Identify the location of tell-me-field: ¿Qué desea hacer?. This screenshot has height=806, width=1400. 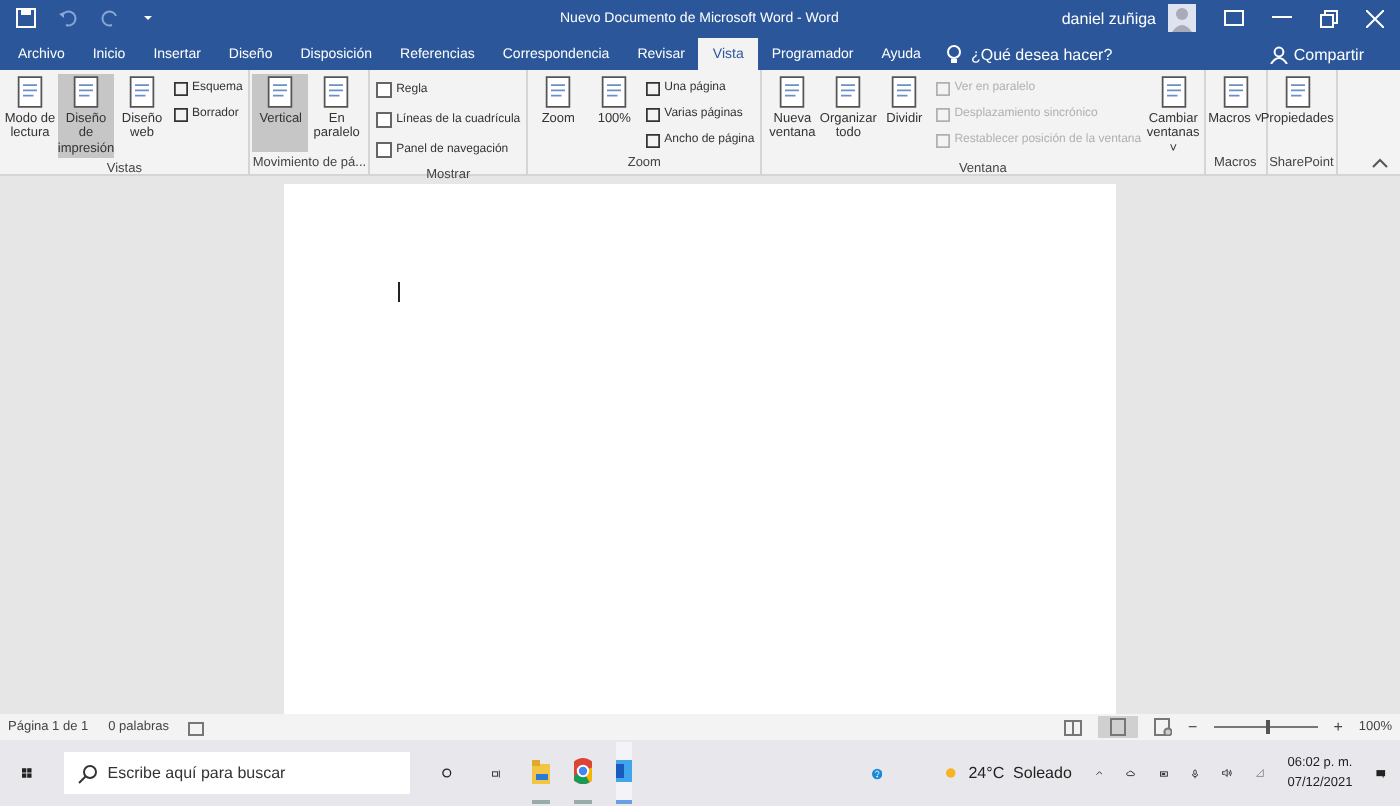
(1060, 54).